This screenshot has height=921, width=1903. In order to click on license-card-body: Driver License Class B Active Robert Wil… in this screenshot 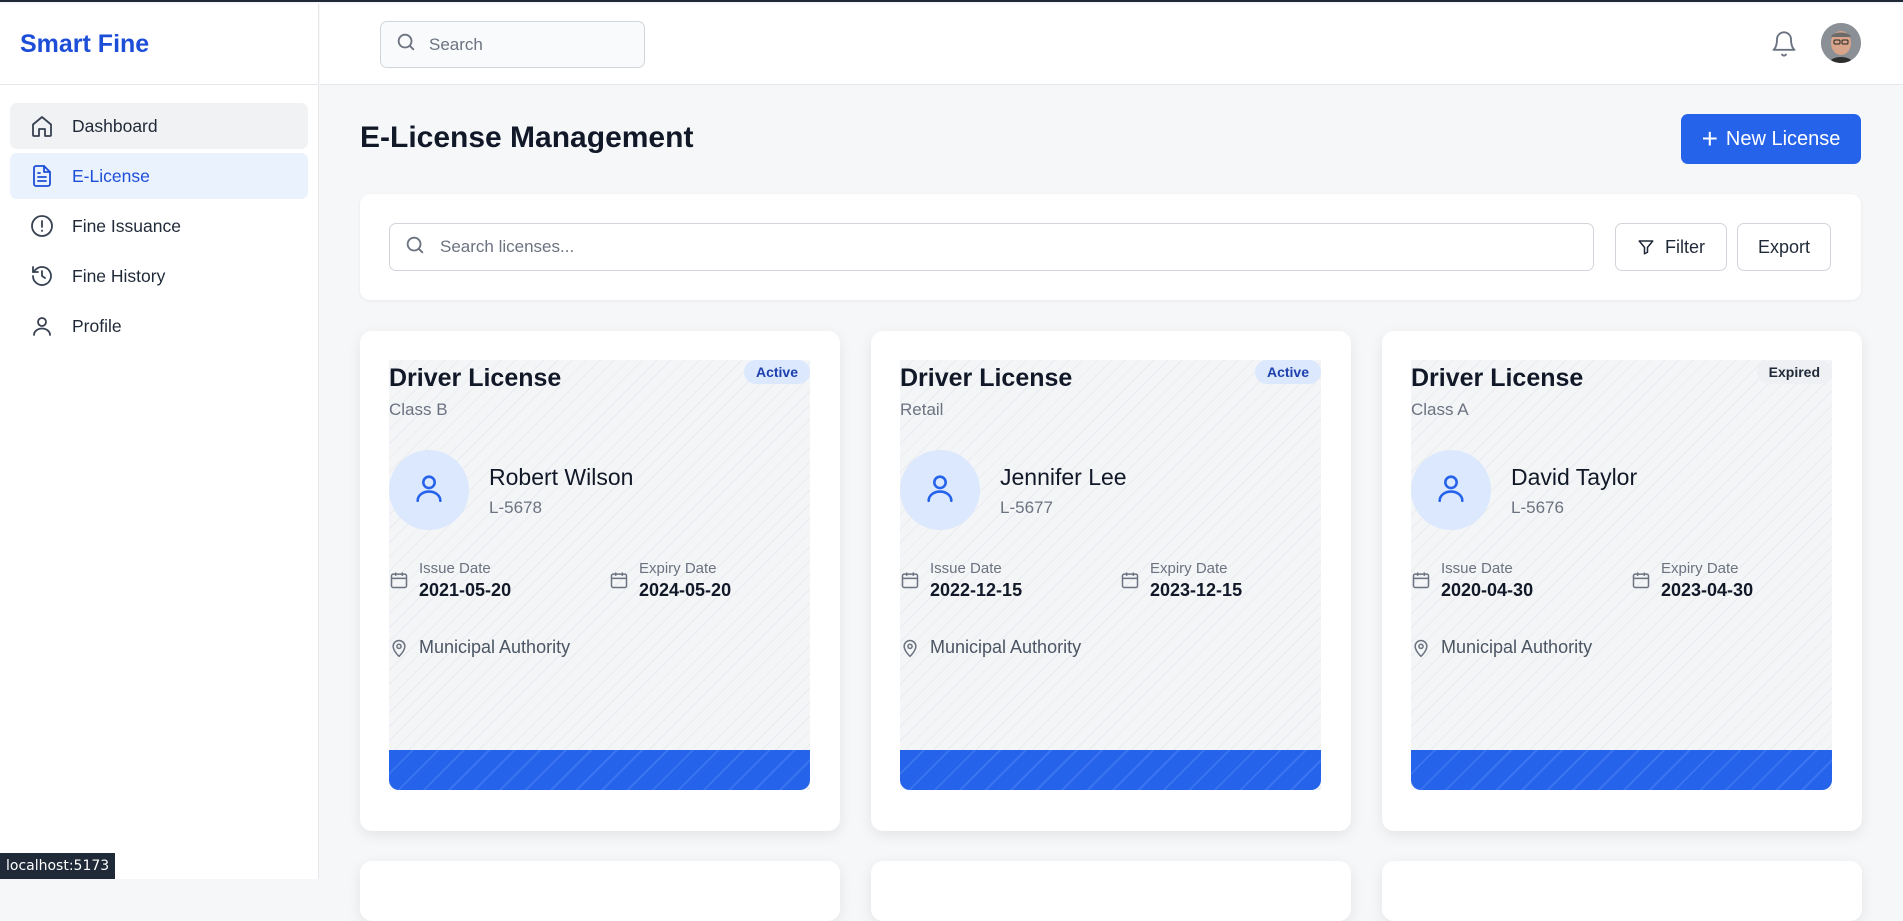, I will do `click(599, 575)`.